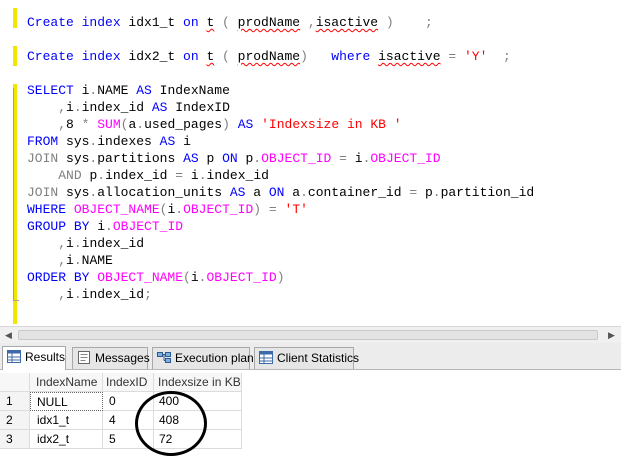  Describe the element at coordinates (128, 141) in the screenshot. I see `code-token: indexes` at that location.